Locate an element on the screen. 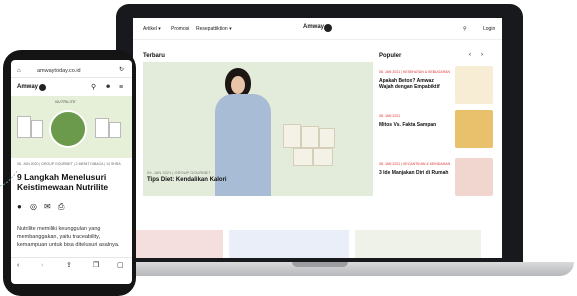  back-icon: ‹ is located at coordinates (18, 265).